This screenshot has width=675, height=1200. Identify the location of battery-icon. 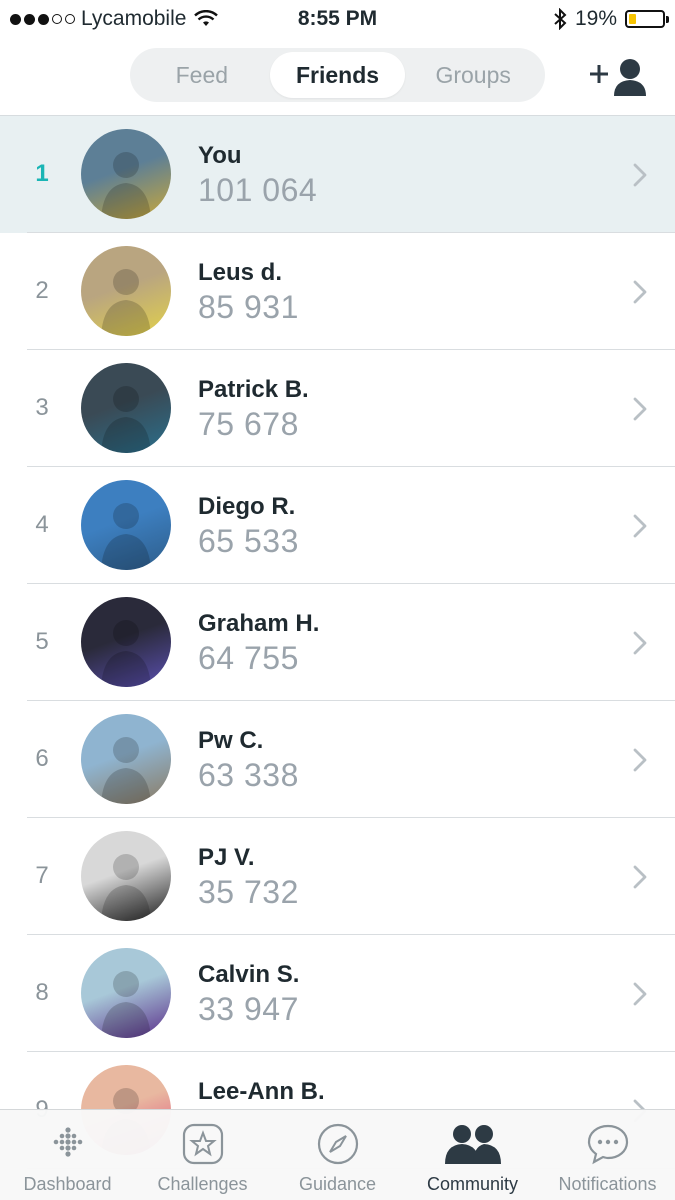
(647, 19).